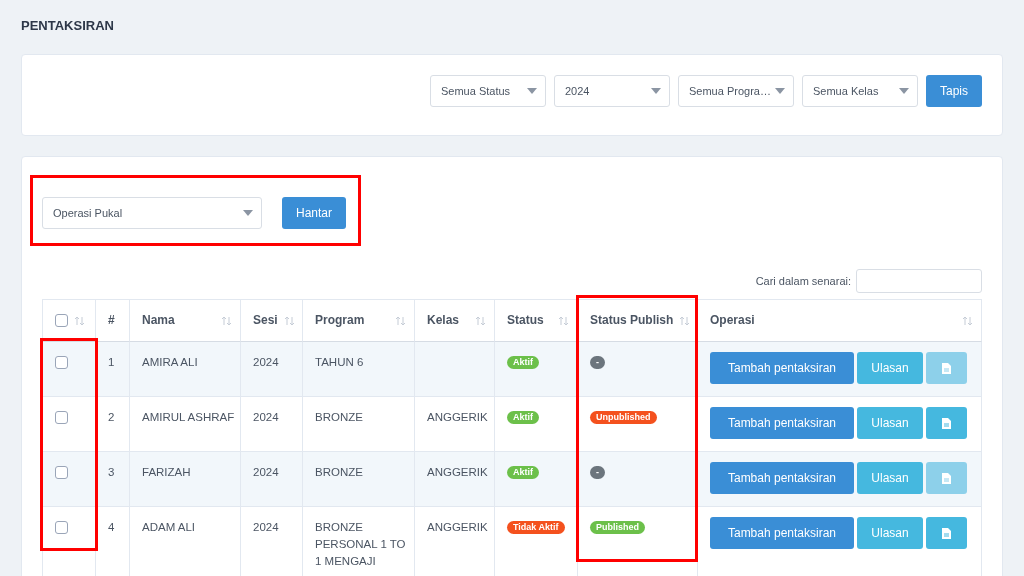 The height and width of the screenshot is (576, 1024). I want to click on publish-badge: Published, so click(617, 527).